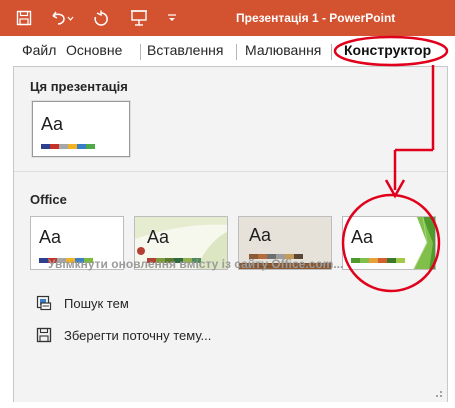 The image size is (455, 408). I want to click on current-theme-thumbnail: Aa, so click(81, 129).